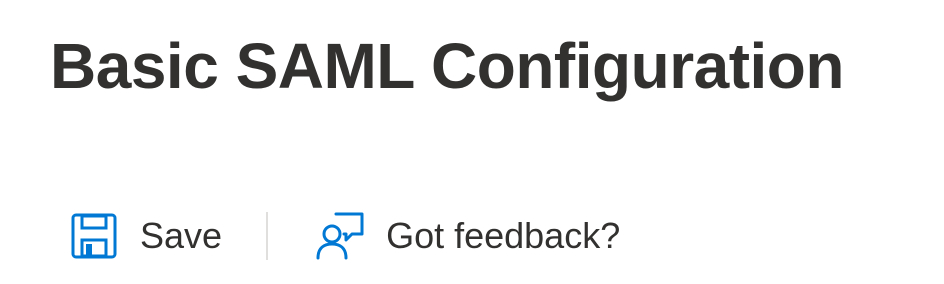 This screenshot has height=284, width=944. What do you see at coordinates (94, 236) in the screenshot?
I see `save-icon` at bounding box center [94, 236].